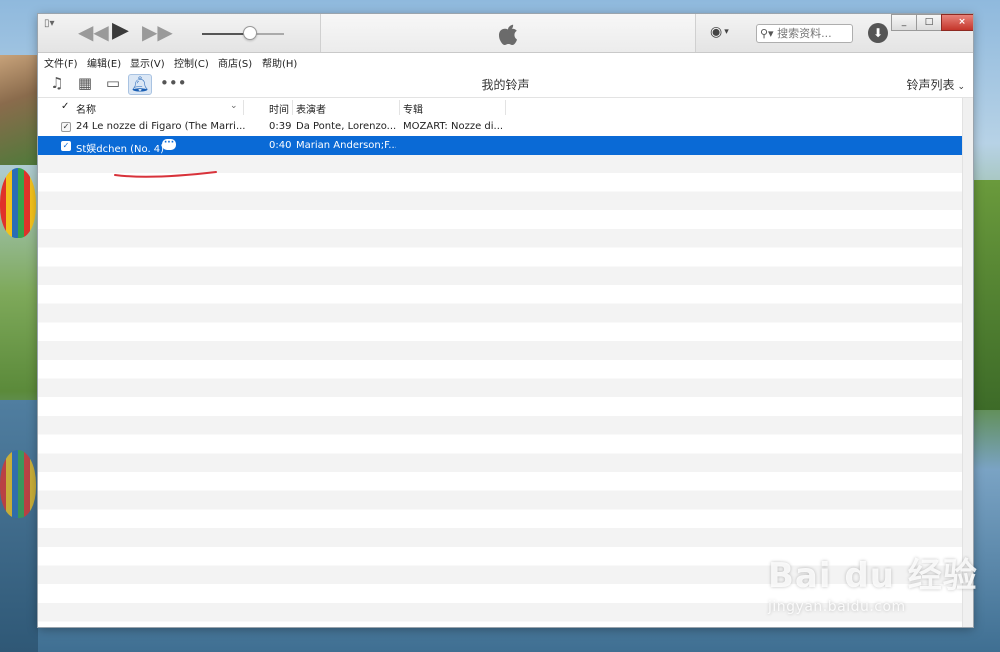 This screenshot has height=652, width=1000. I want to click on fast-forward-icon: ▶▶, so click(157, 32).